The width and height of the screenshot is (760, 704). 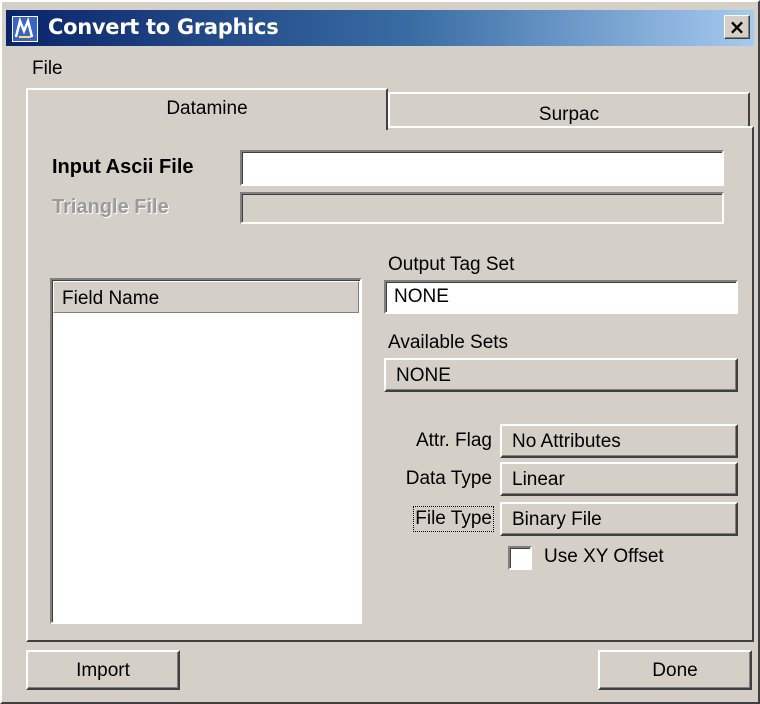 I want to click on done-button: Done, so click(x=675, y=670).